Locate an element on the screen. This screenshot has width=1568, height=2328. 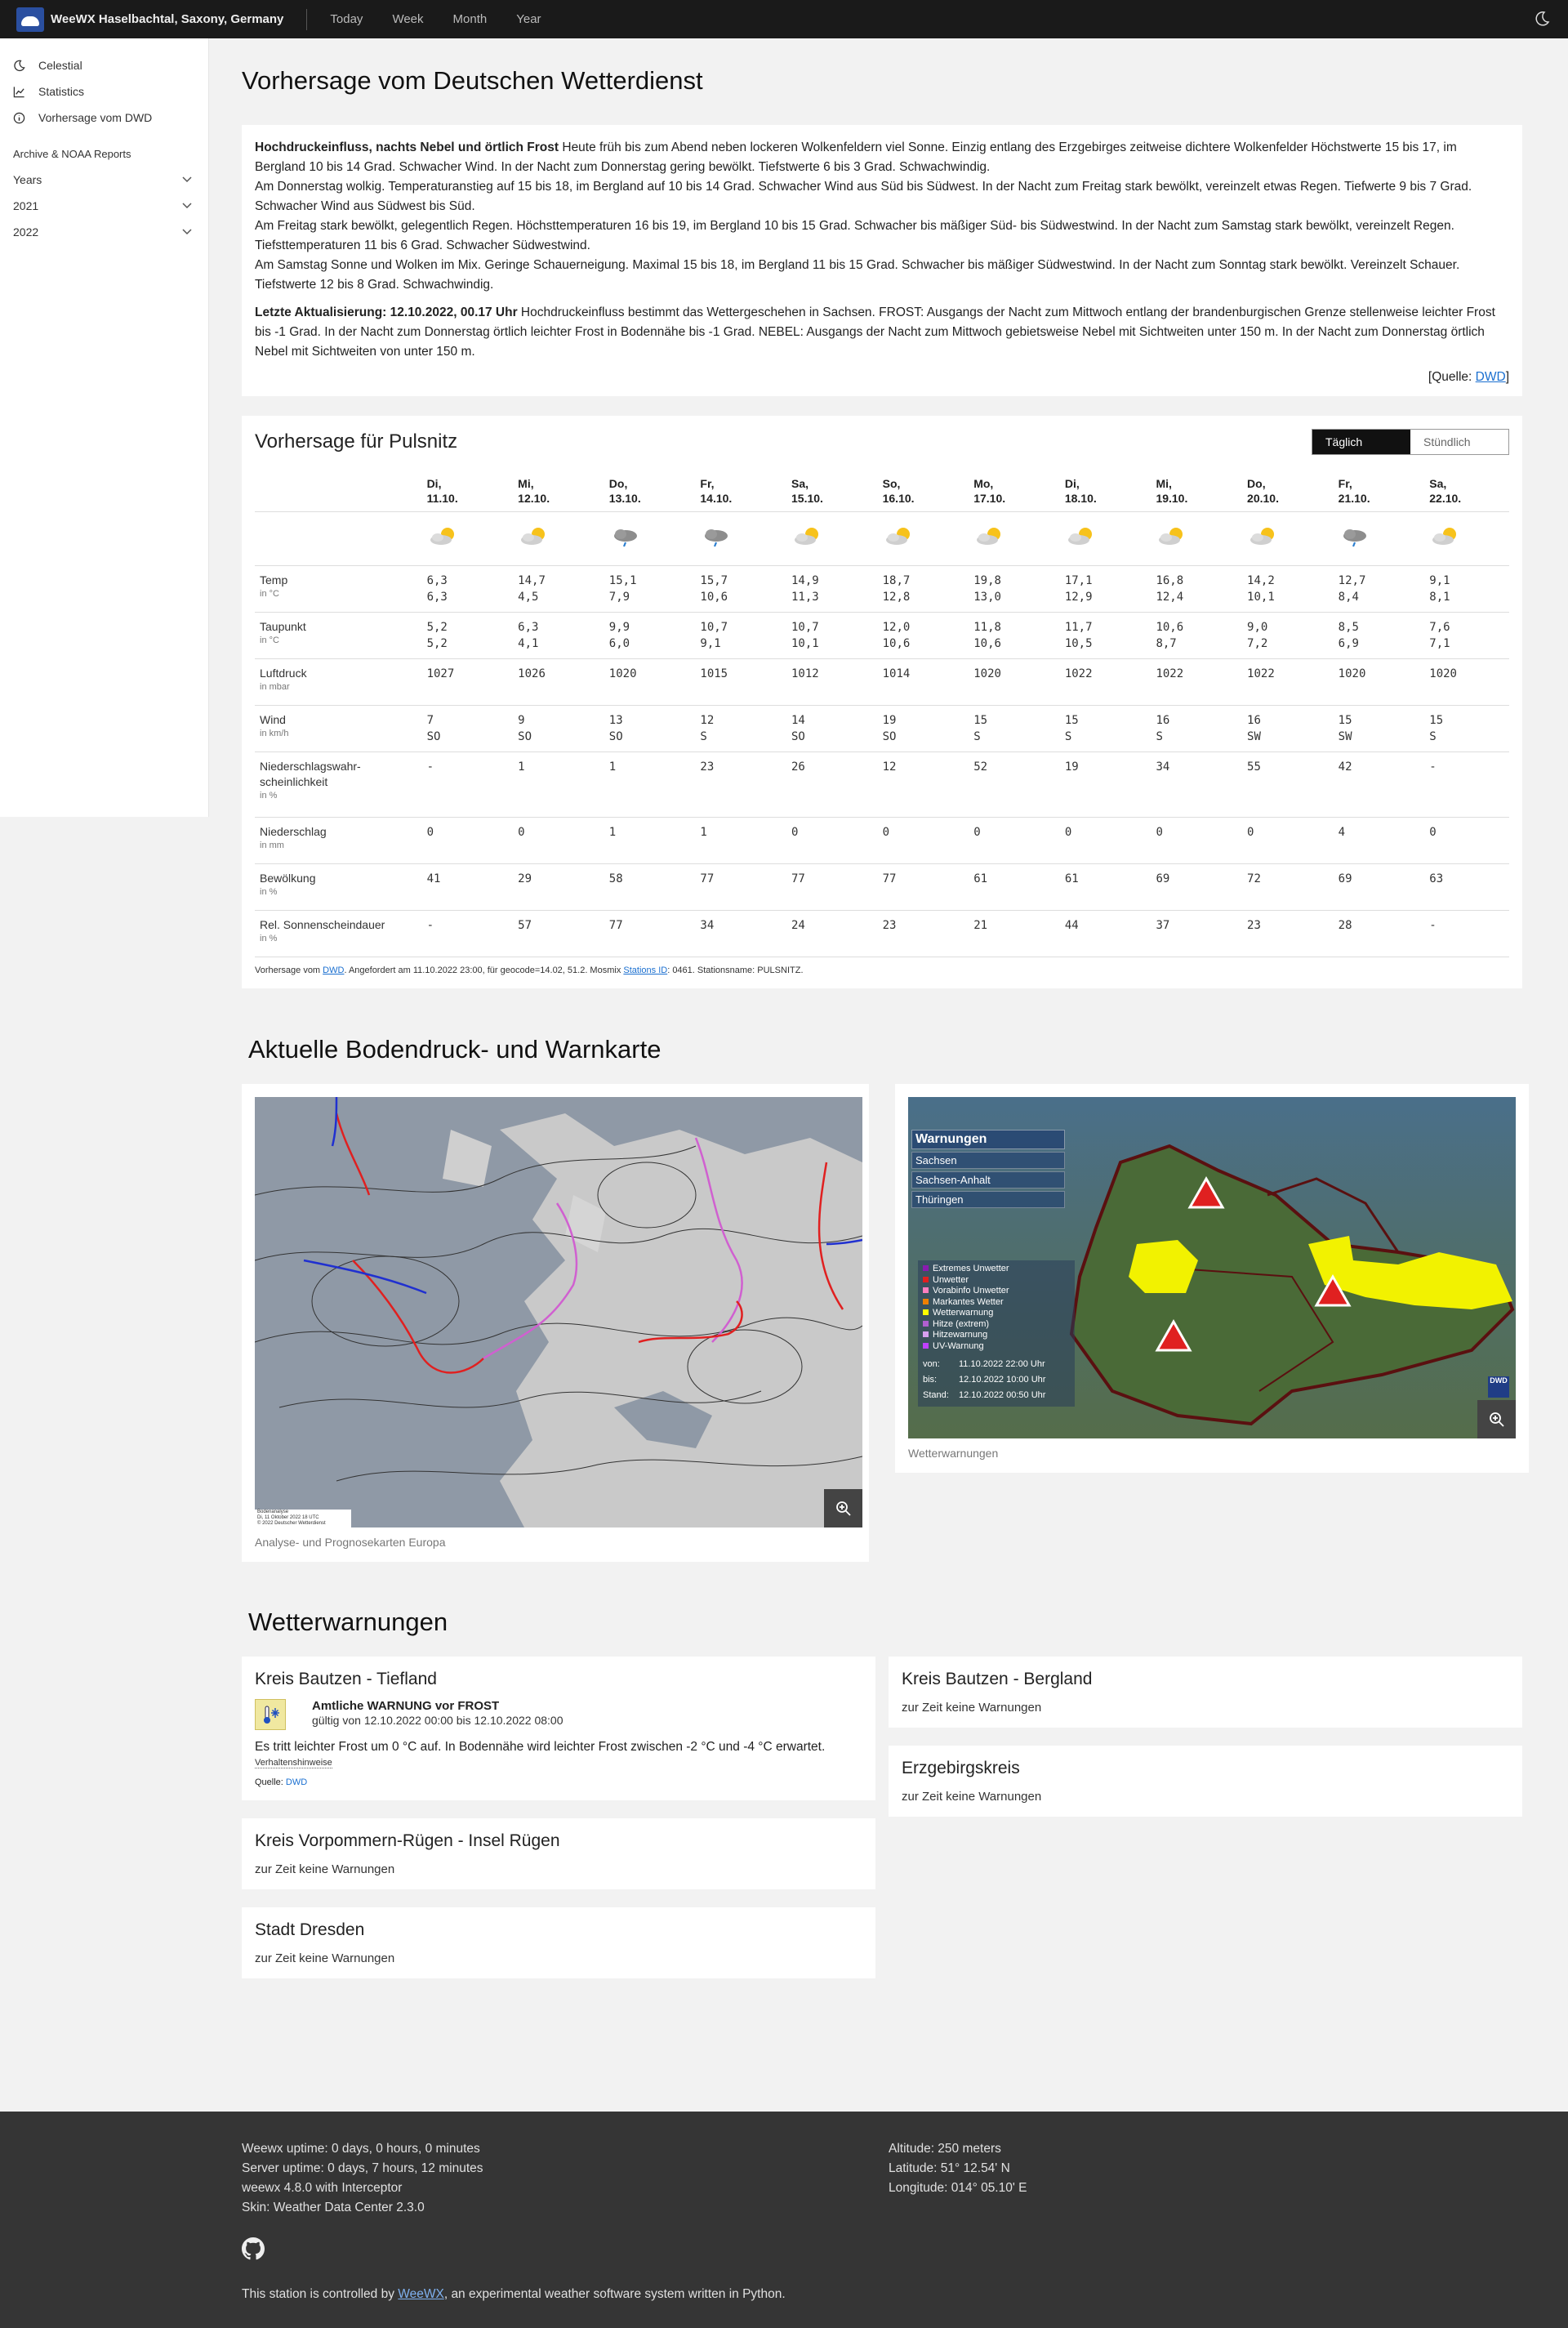
forecast-value: 14,9 11,3 is located at coordinates (825, 589).